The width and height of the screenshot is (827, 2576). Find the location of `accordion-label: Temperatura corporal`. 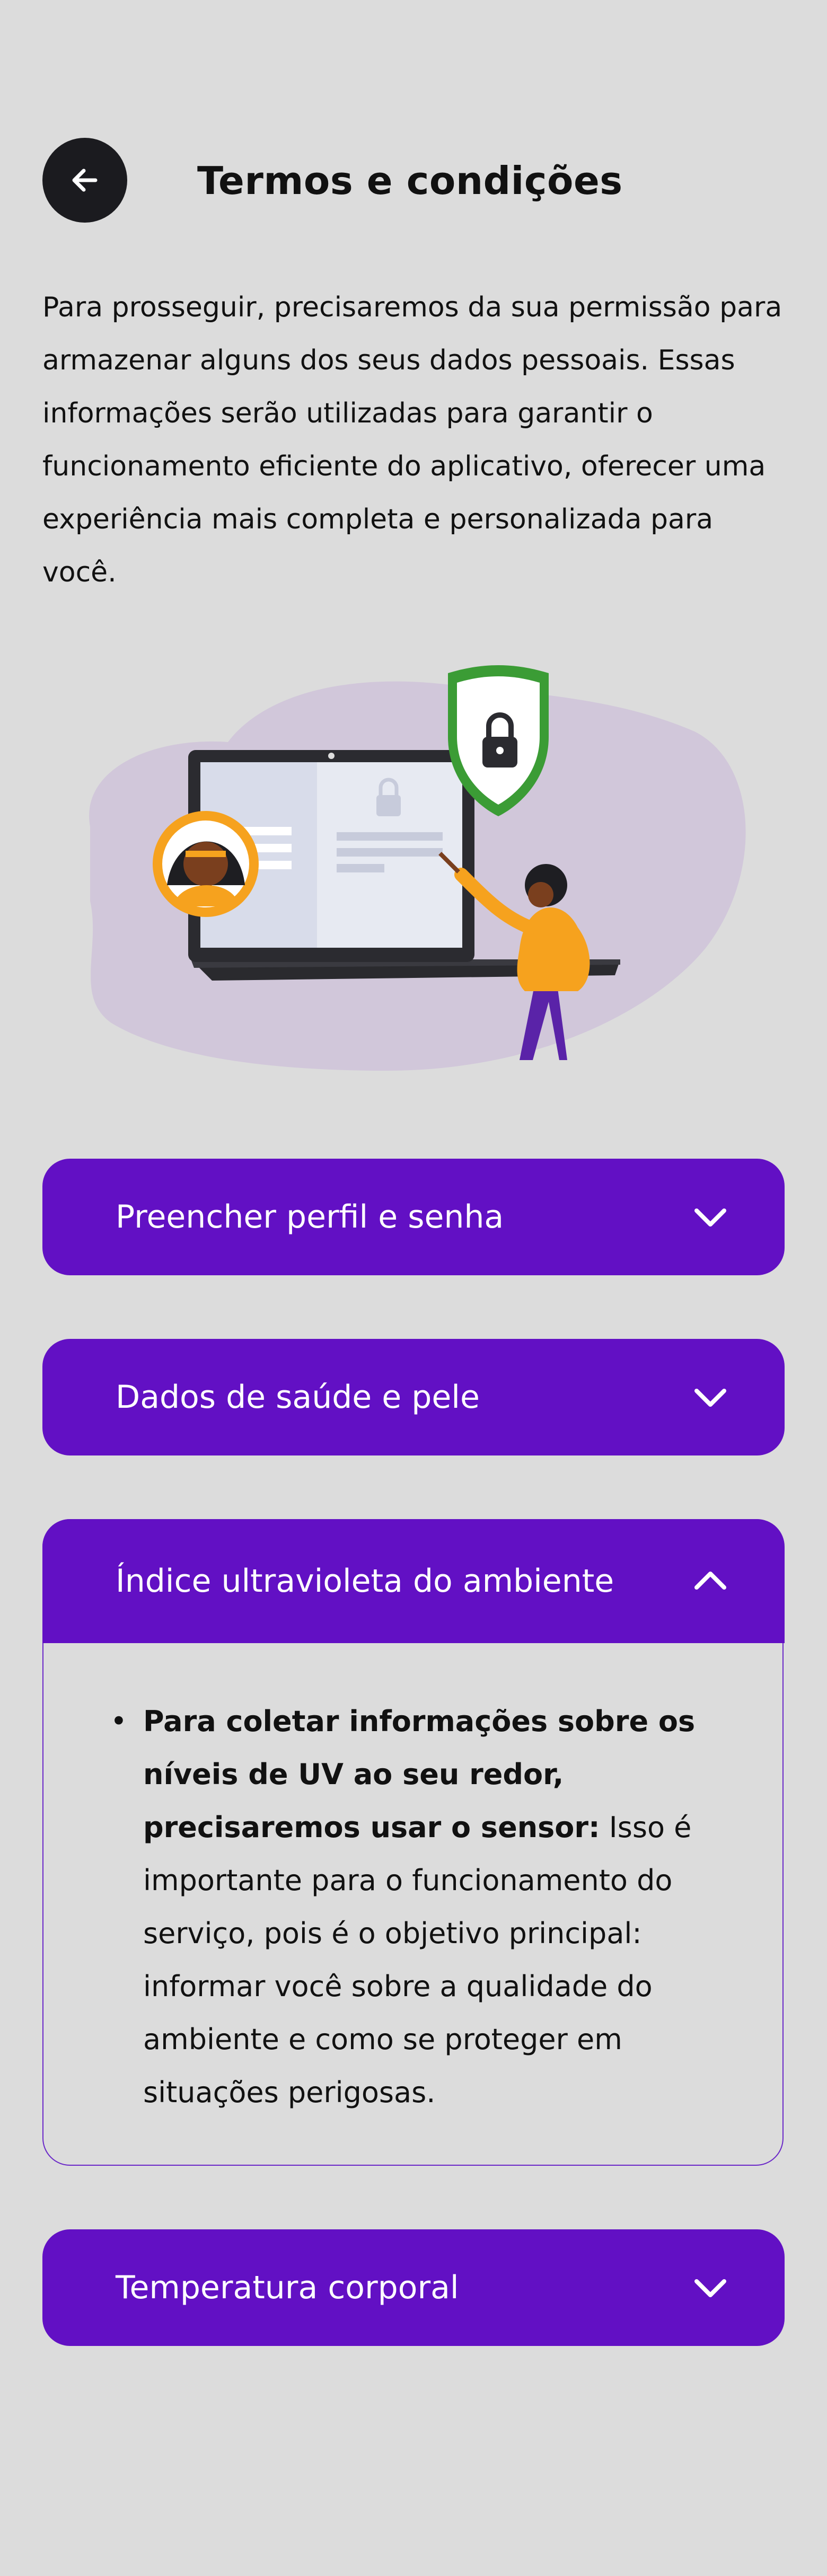

accordion-label: Temperatura corporal is located at coordinates (287, 2287).